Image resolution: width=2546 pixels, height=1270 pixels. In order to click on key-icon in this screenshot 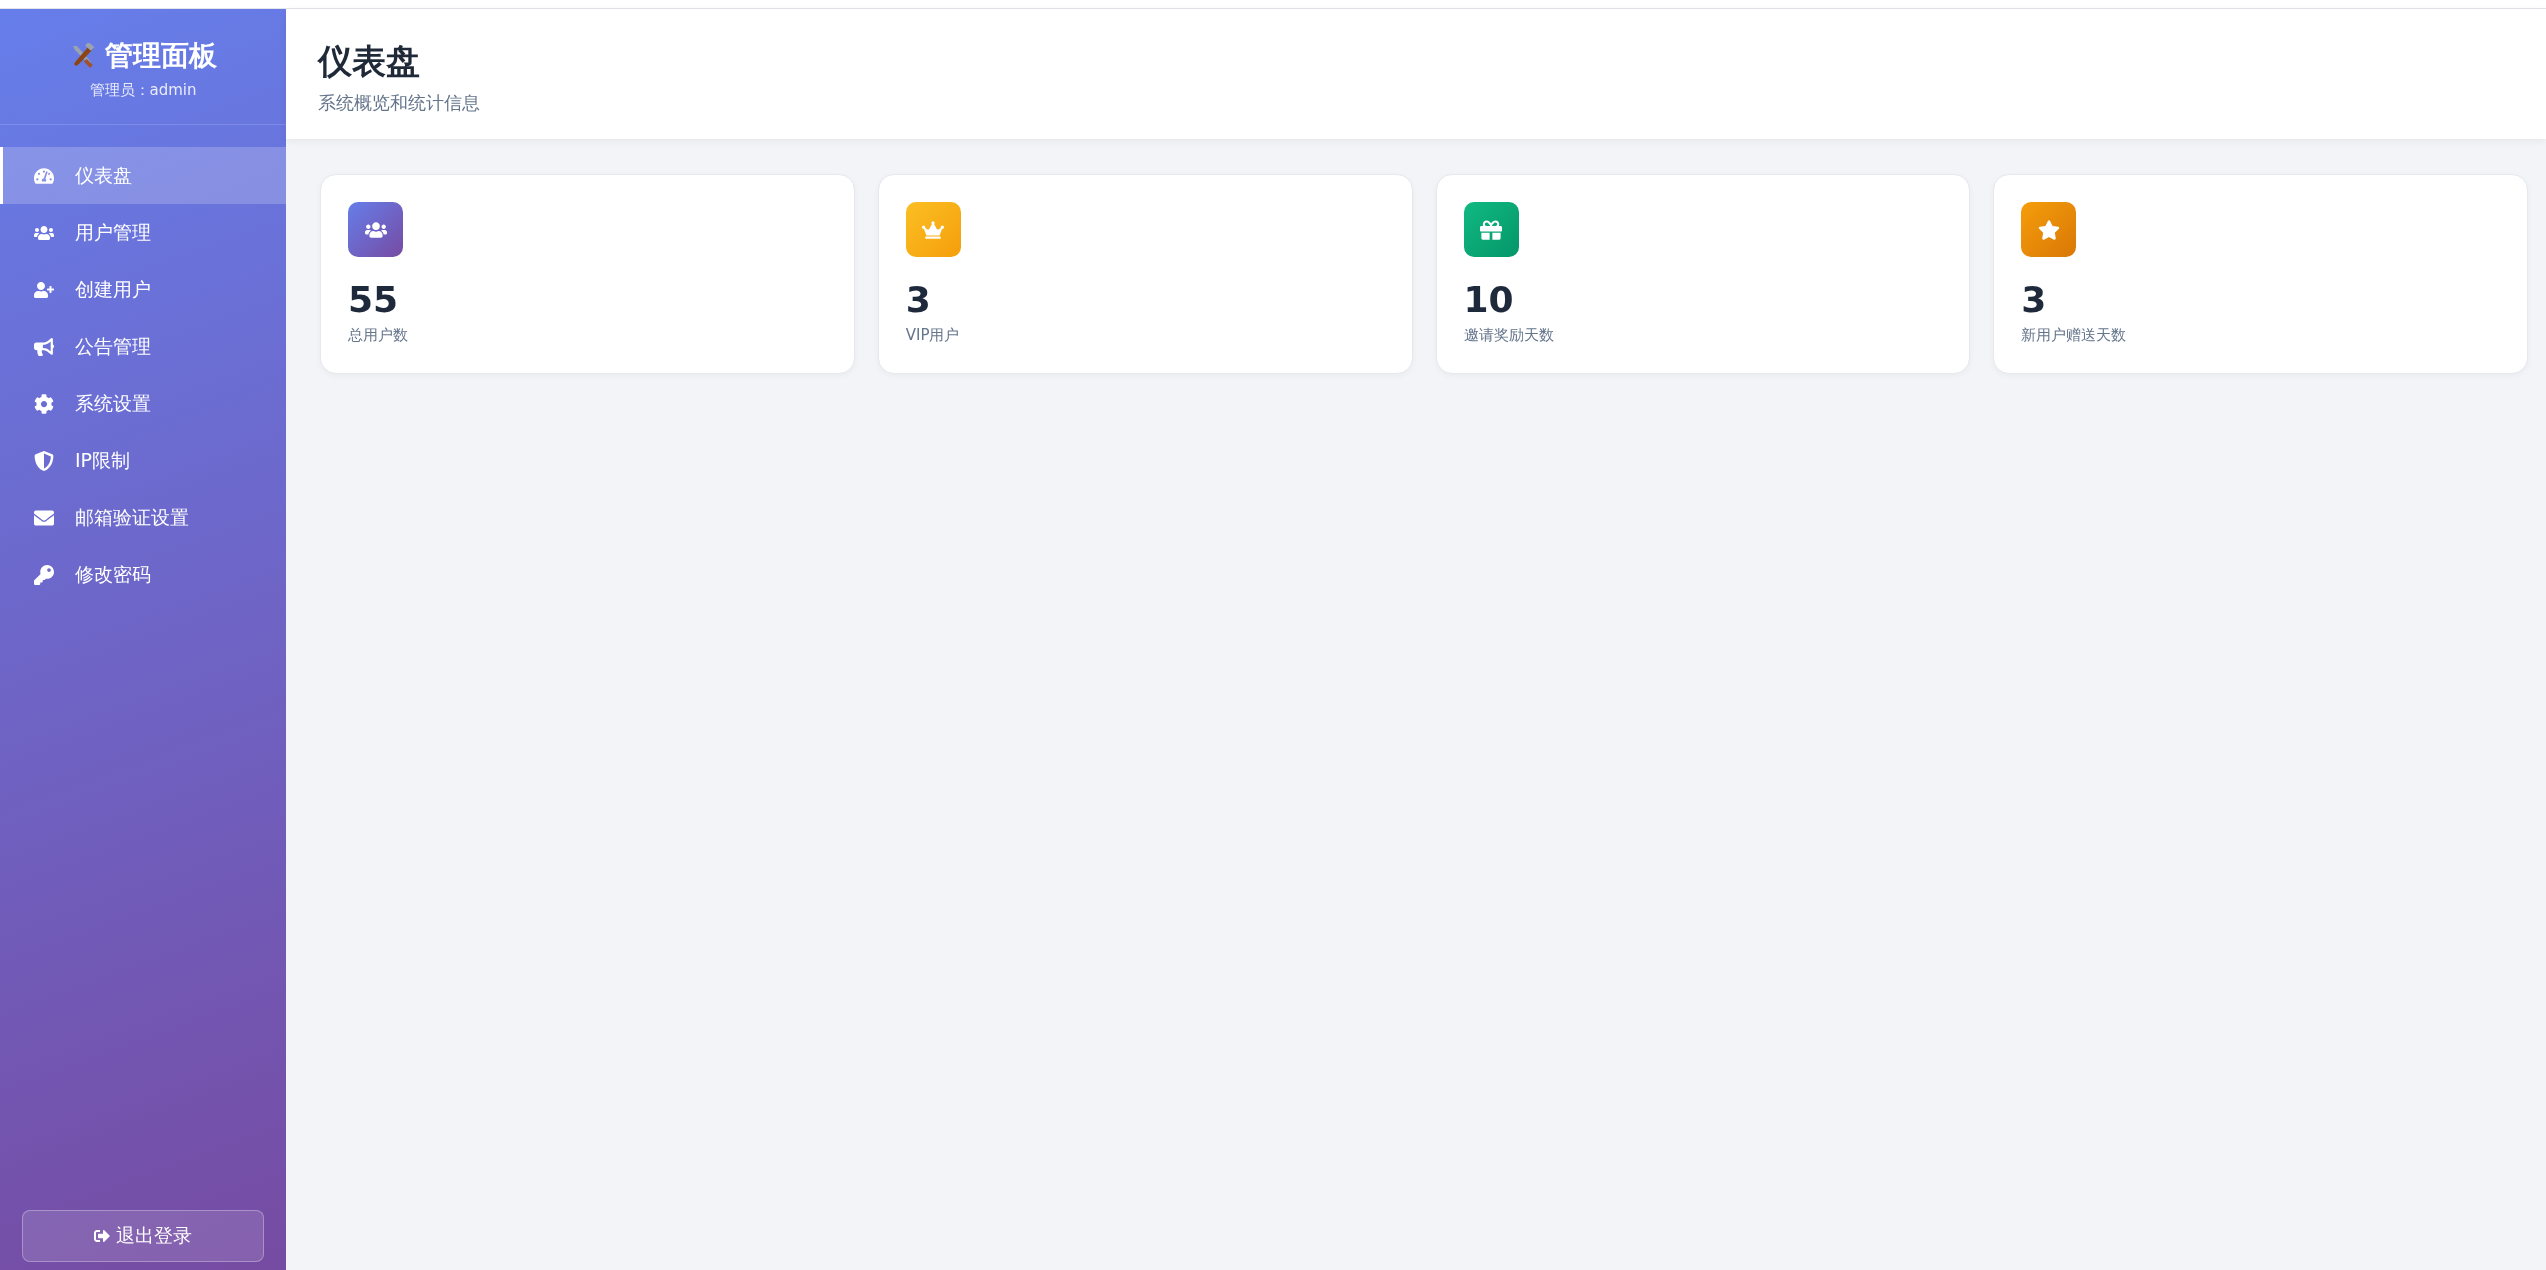, I will do `click(44, 574)`.